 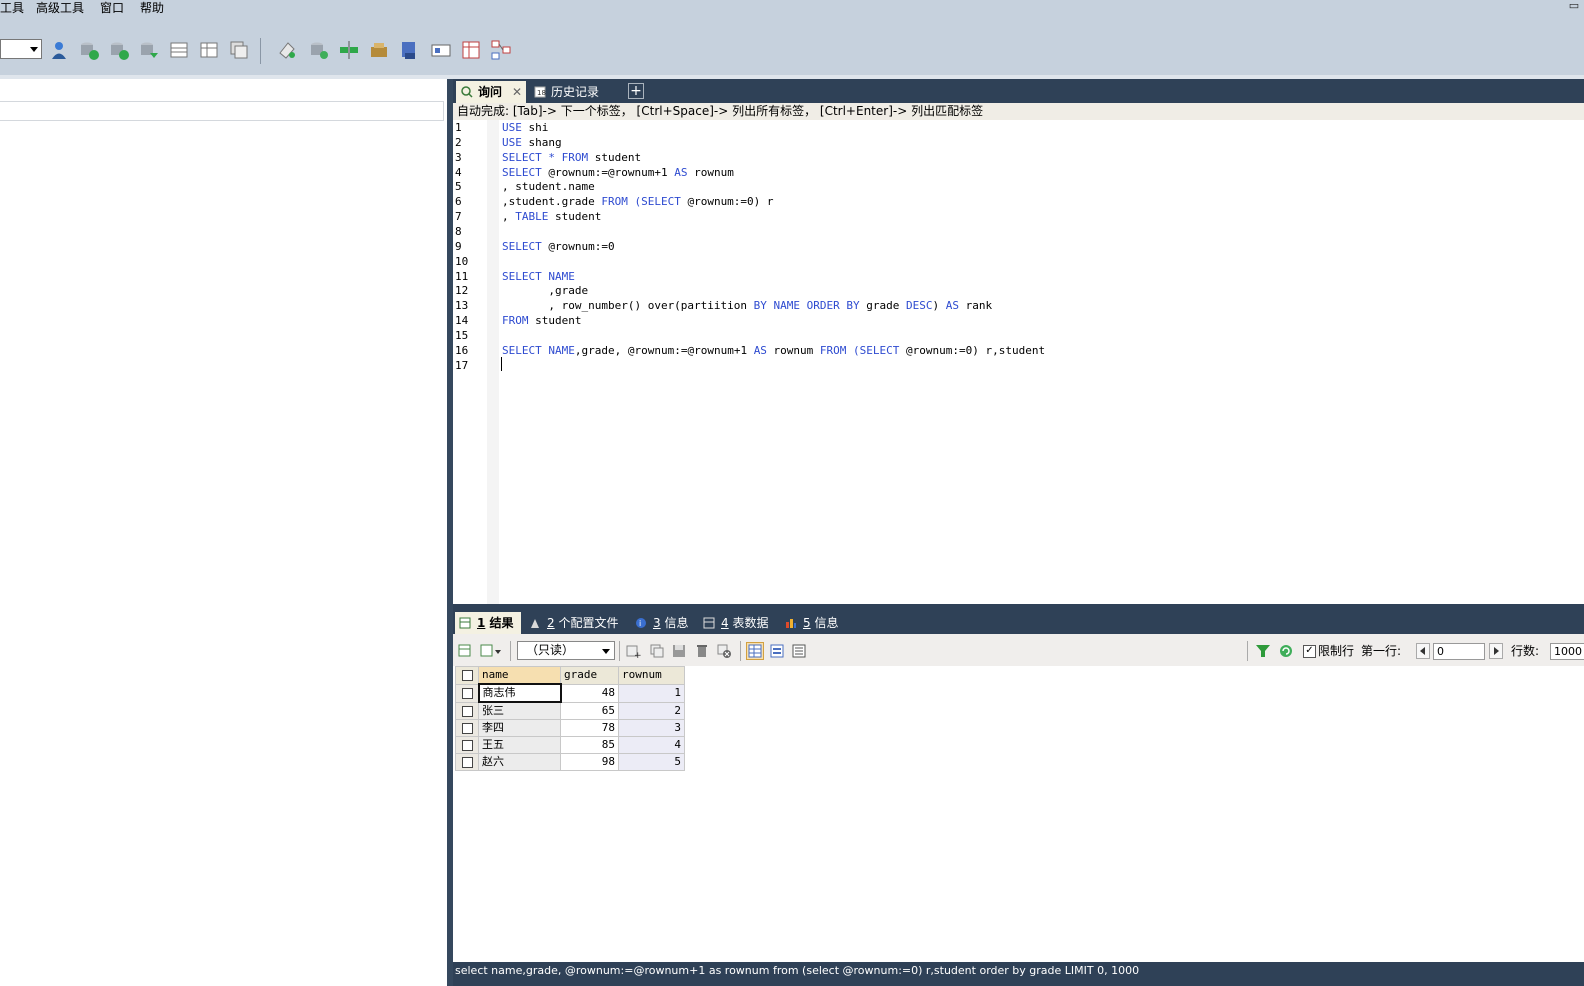 I want to click on save-icon, so click(x=679, y=651).